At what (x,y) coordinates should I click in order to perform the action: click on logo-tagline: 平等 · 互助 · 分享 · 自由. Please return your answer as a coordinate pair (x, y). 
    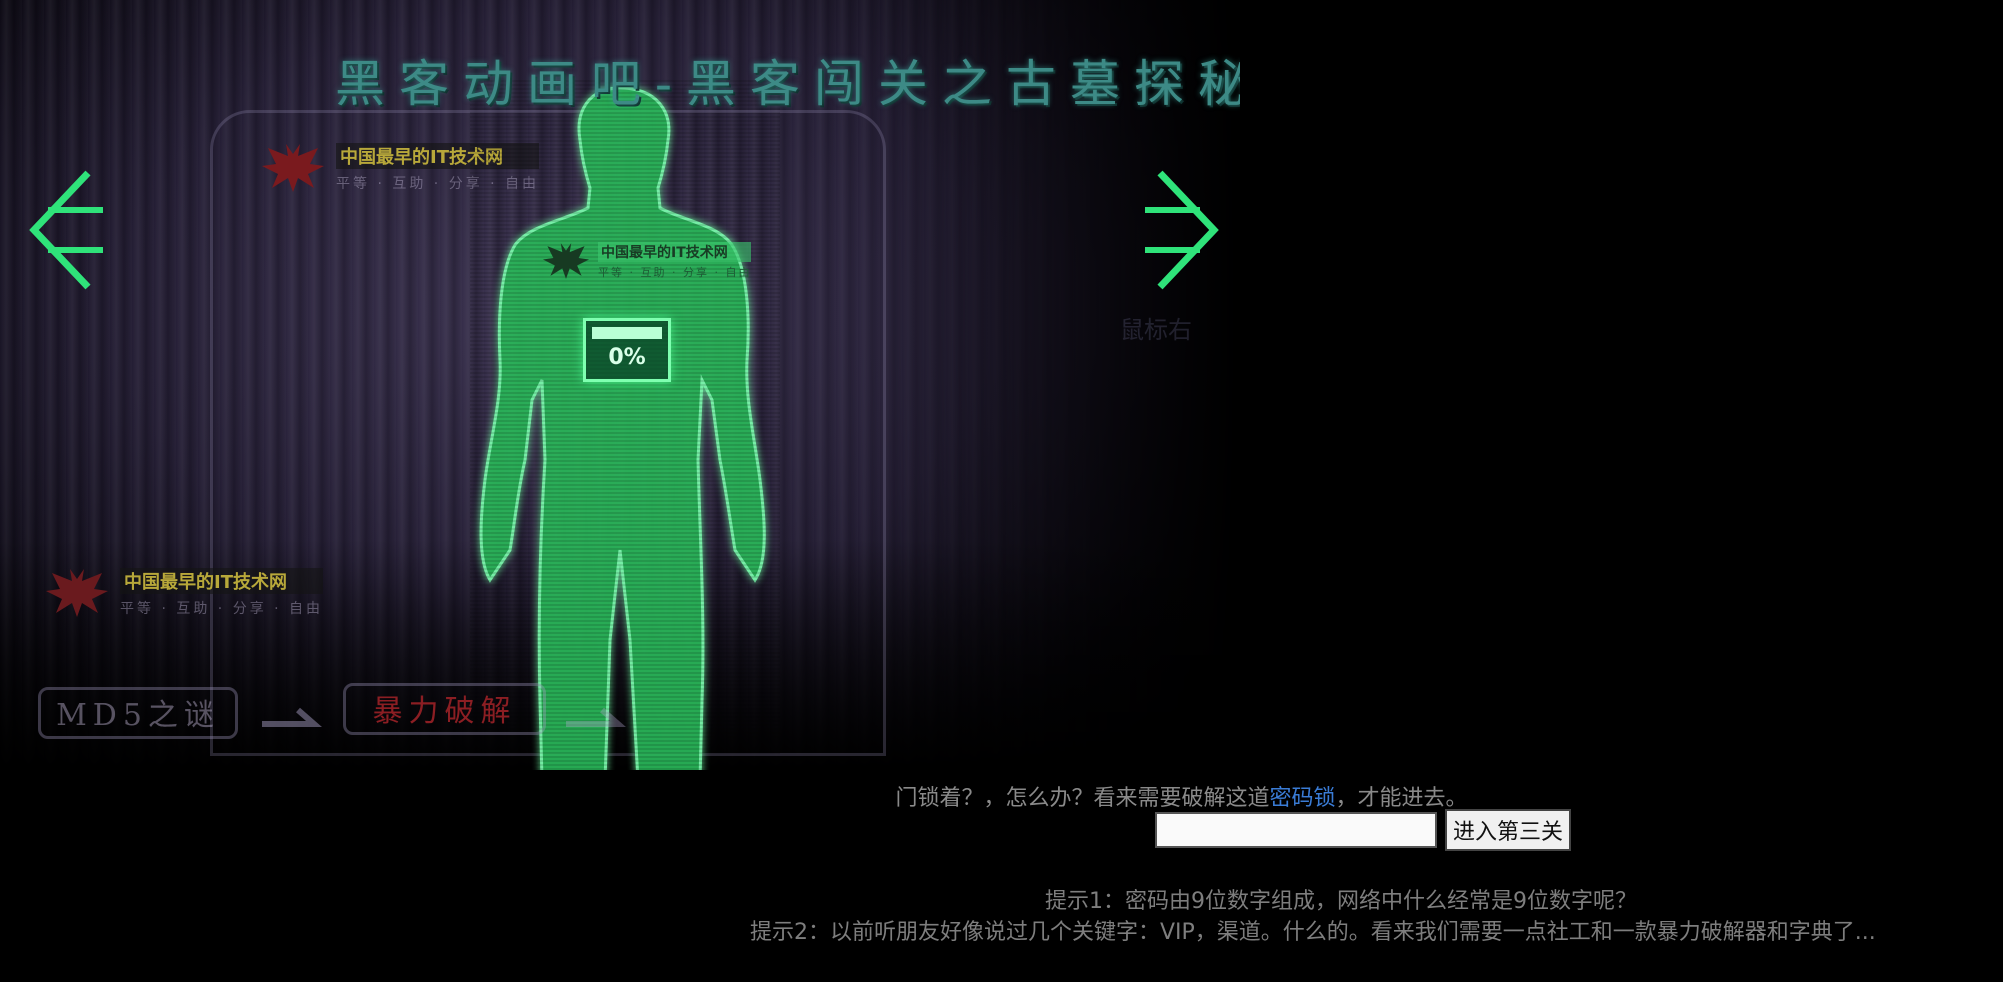
    Looking at the image, I should click on (222, 609).